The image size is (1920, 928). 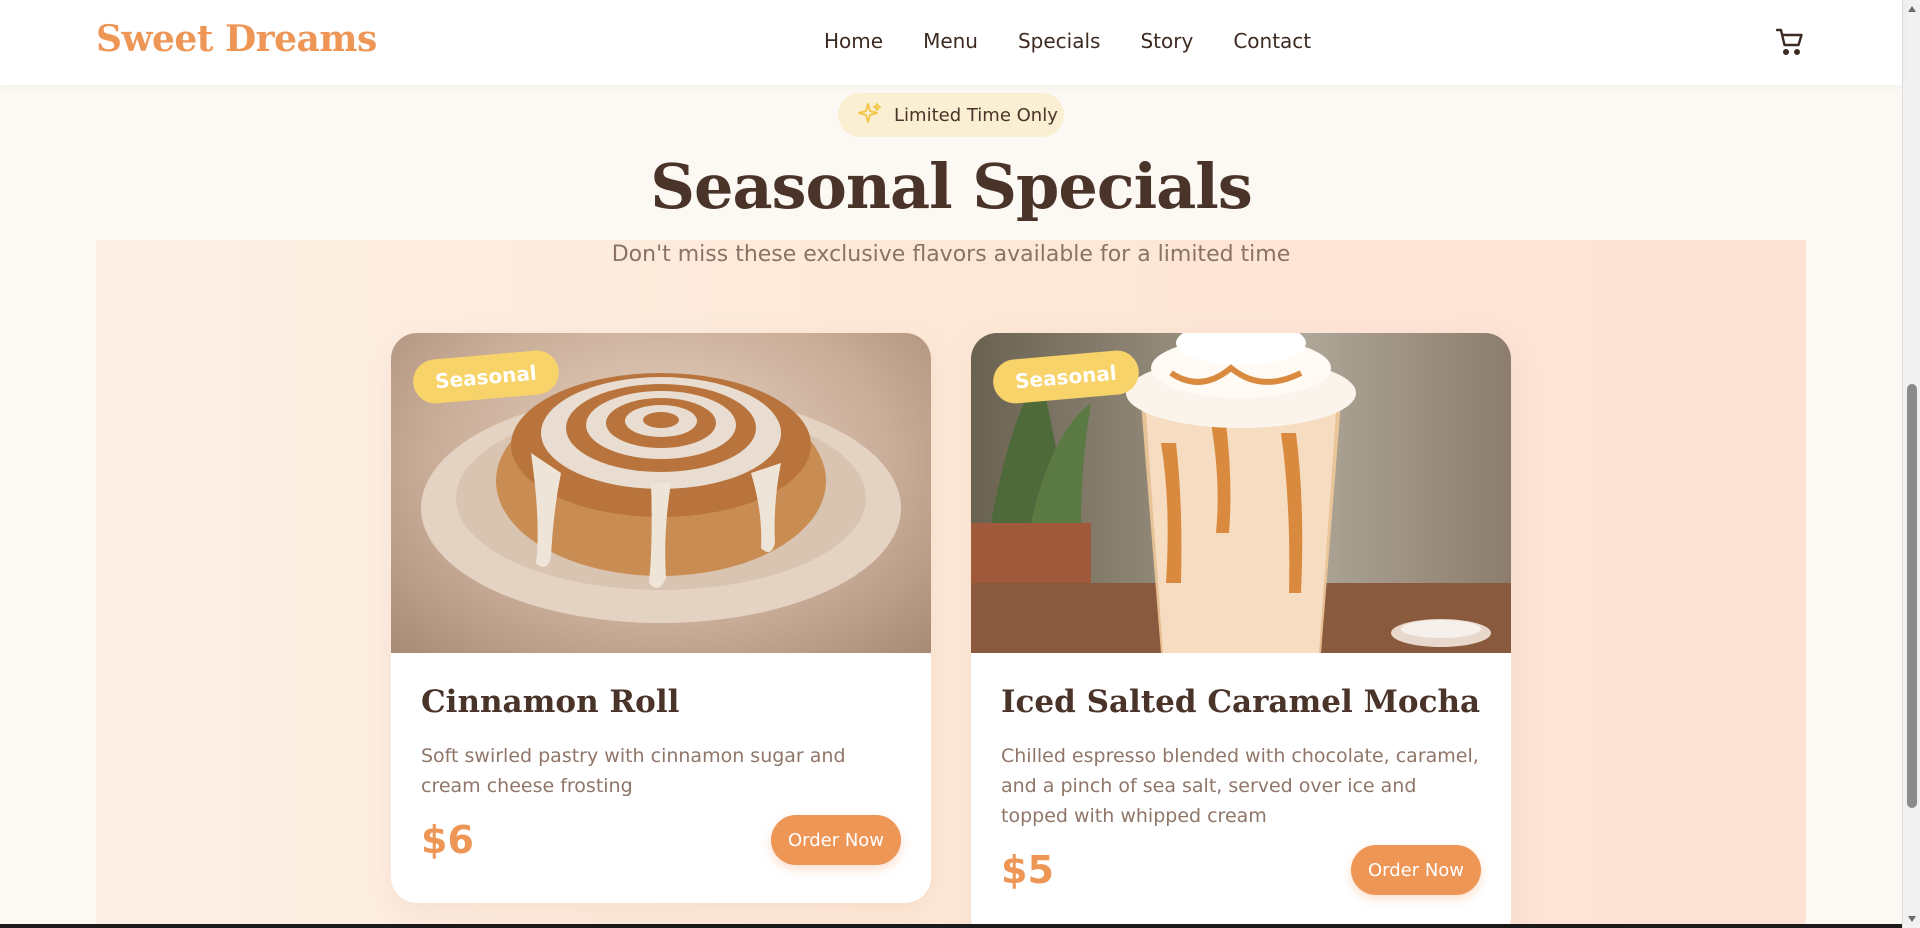 I want to click on nav-story: Story, so click(x=1166, y=41).